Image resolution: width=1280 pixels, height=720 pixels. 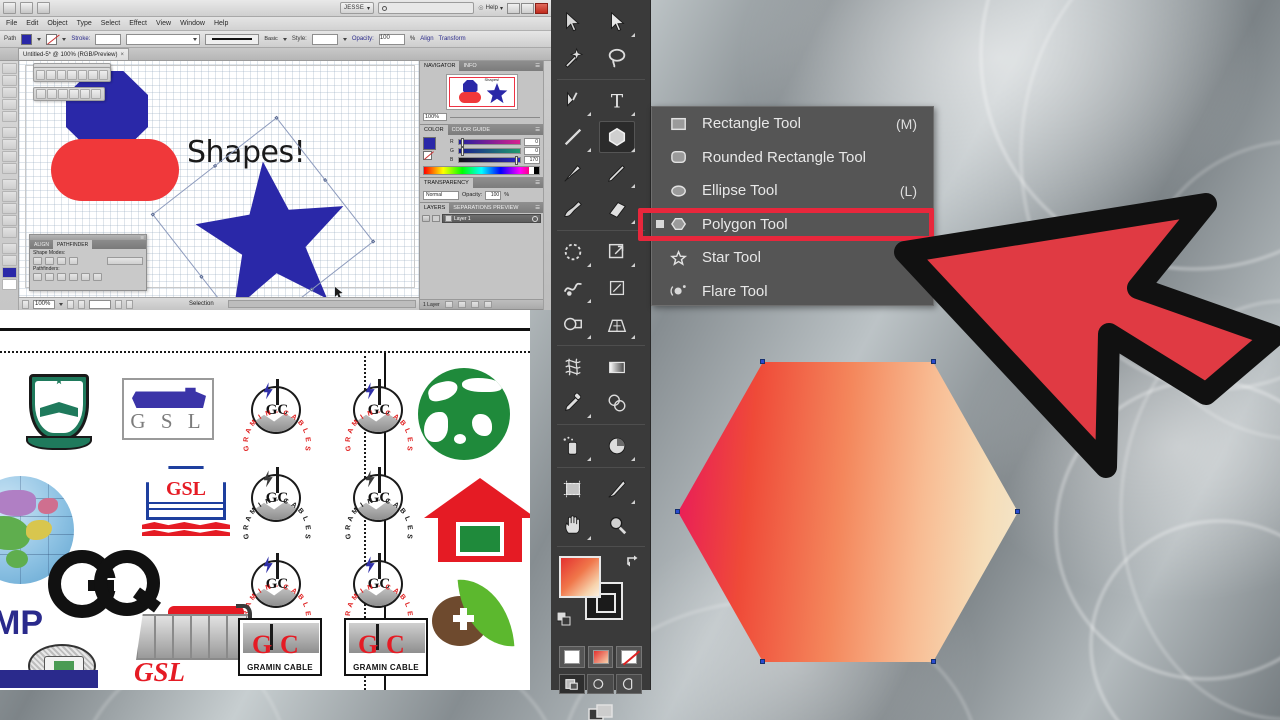 What do you see at coordinates (617, 22) in the screenshot?
I see `direct-selection-tool` at bounding box center [617, 22].